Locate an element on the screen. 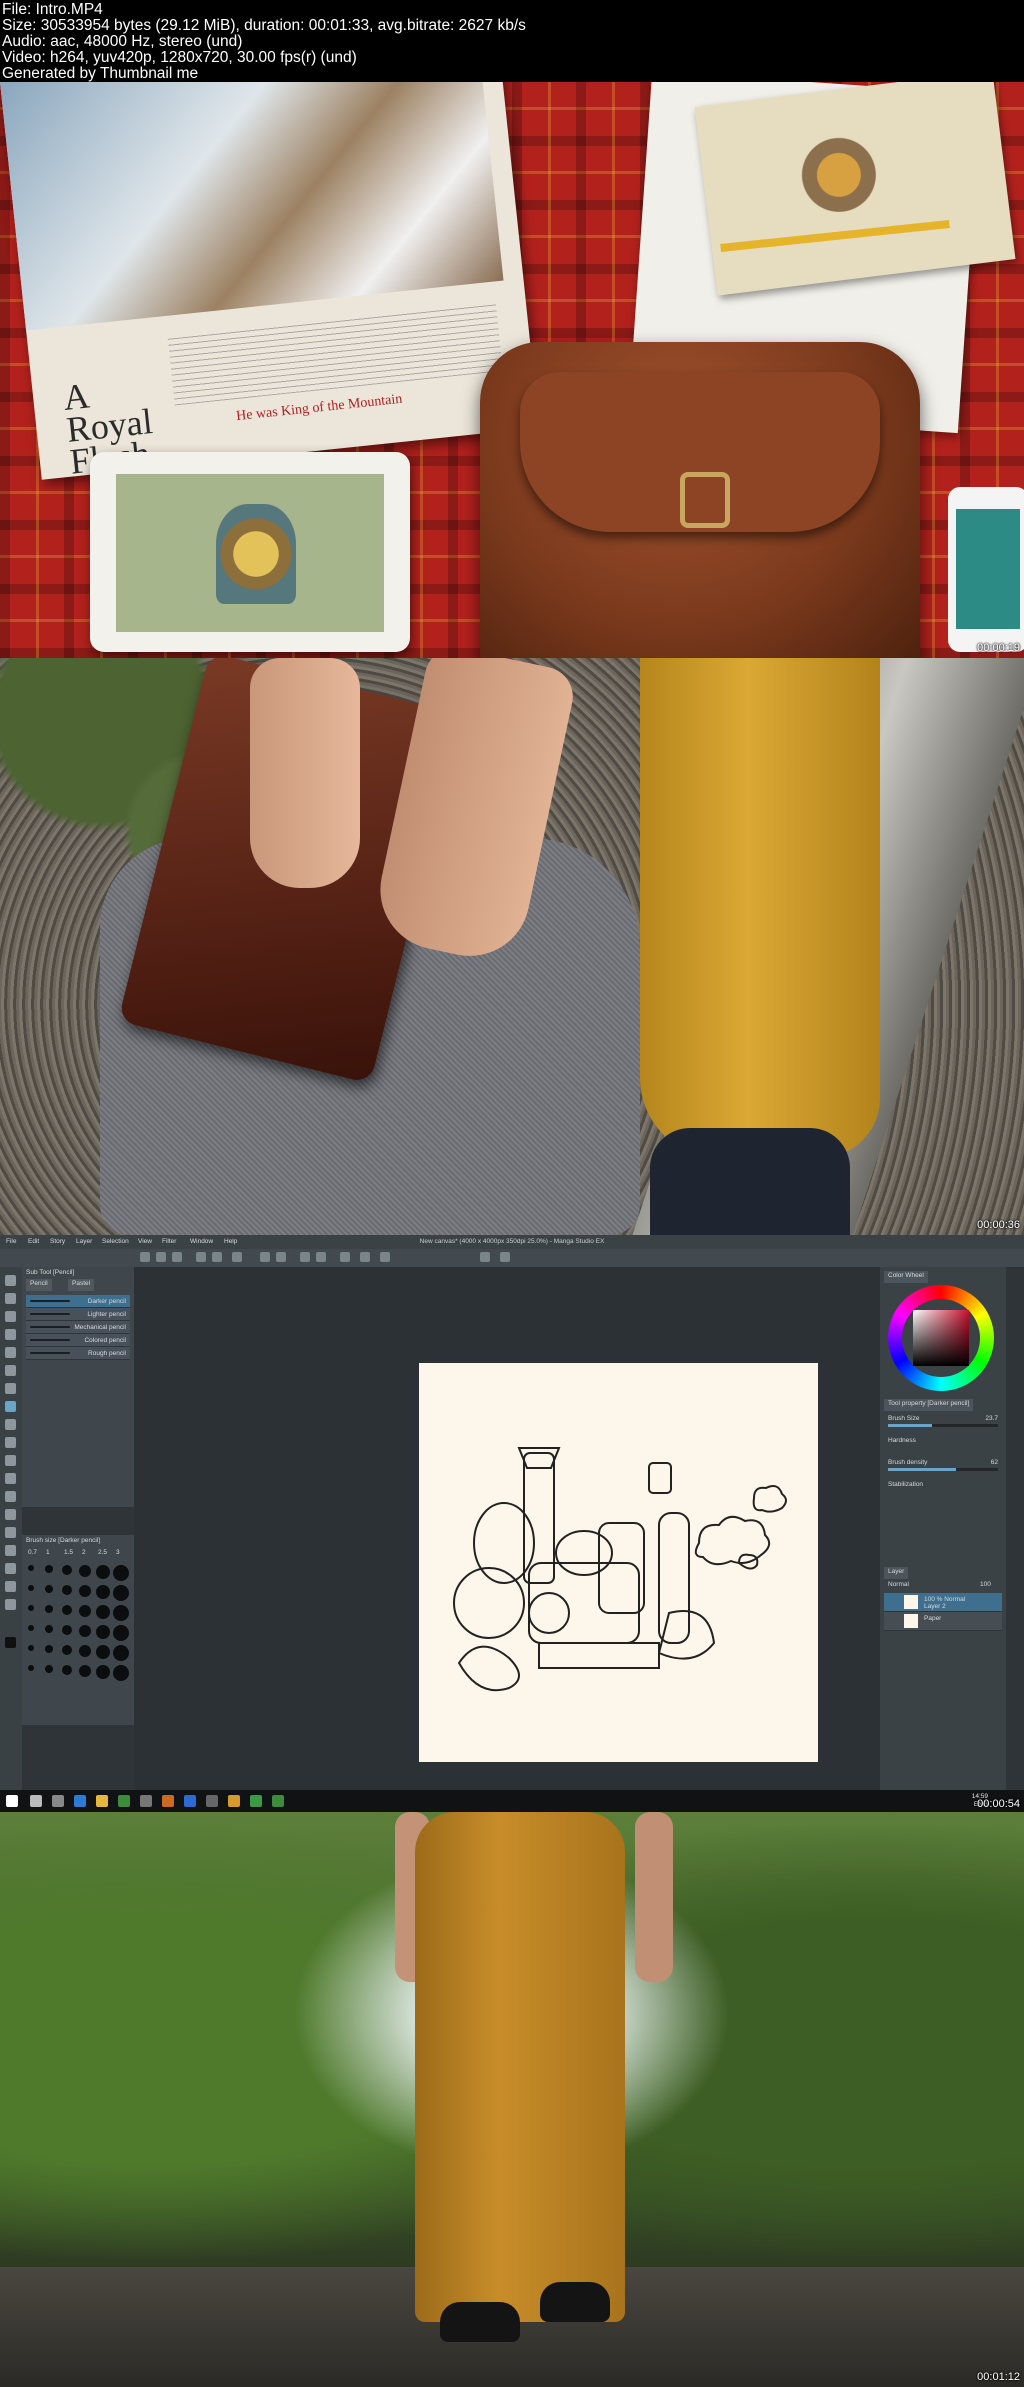 The width and height of the screenshot is (1024, 2387). fill-tool-icon is located at coordinates (10, 1496).